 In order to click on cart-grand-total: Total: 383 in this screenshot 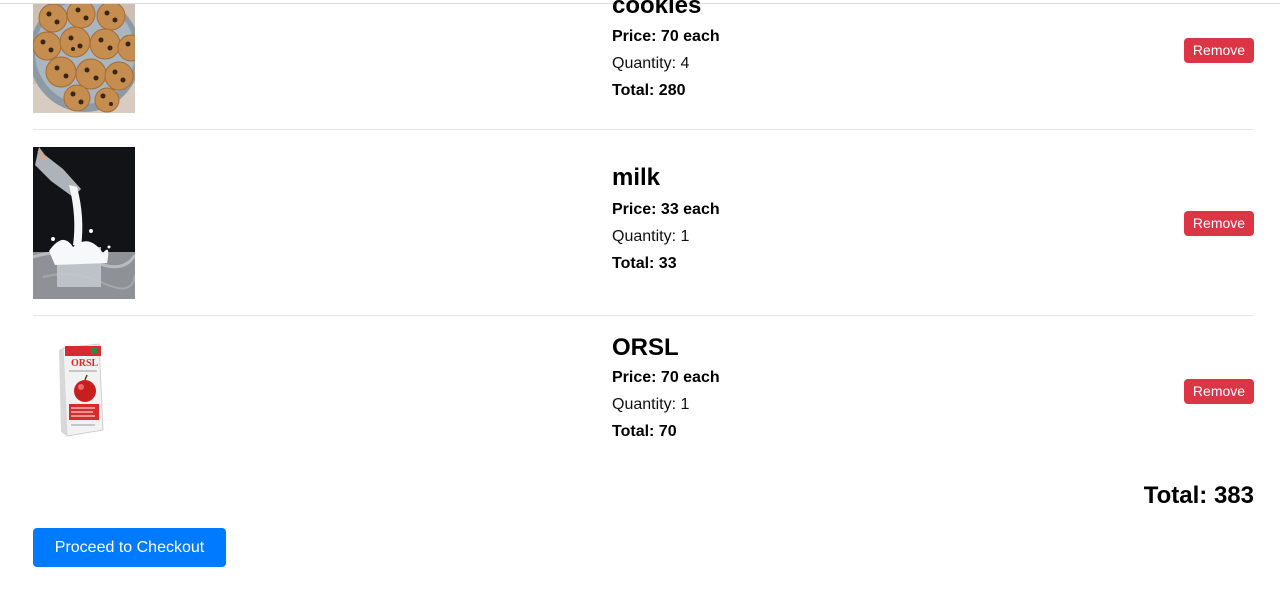, I will do `click(1198, 495)`.